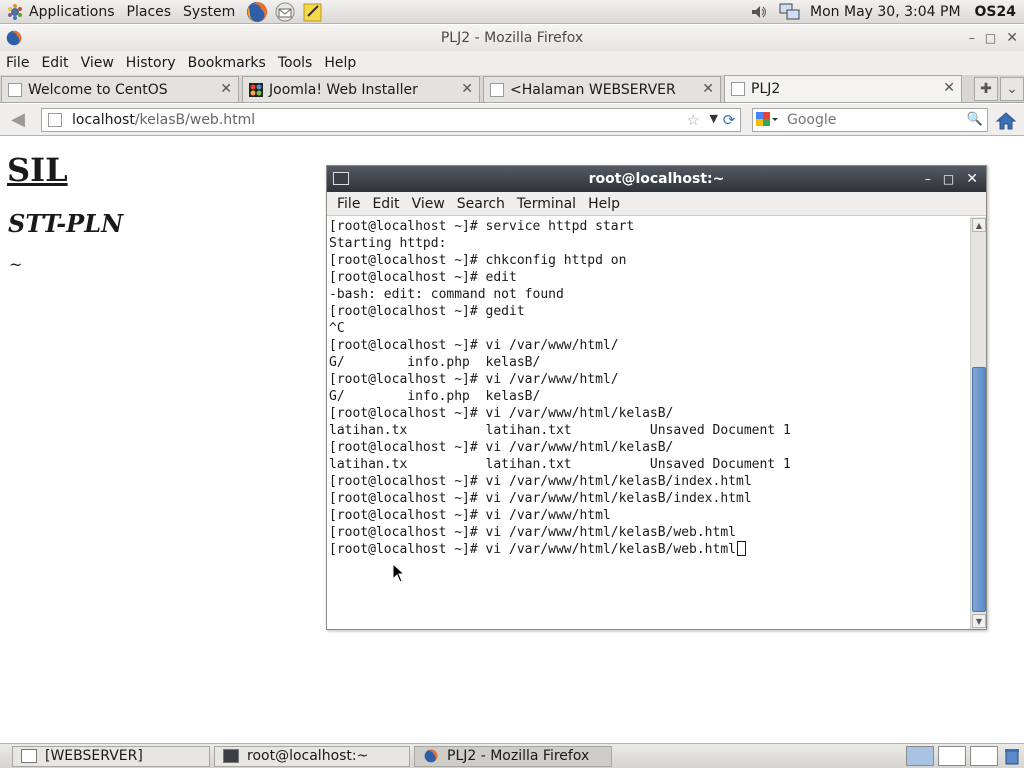 The height and width of the screenshot is (768, 1024). What do you see at coordinates (790, 12) in the screenshot?
I see `network-icon` at bounding box center [790, 12].